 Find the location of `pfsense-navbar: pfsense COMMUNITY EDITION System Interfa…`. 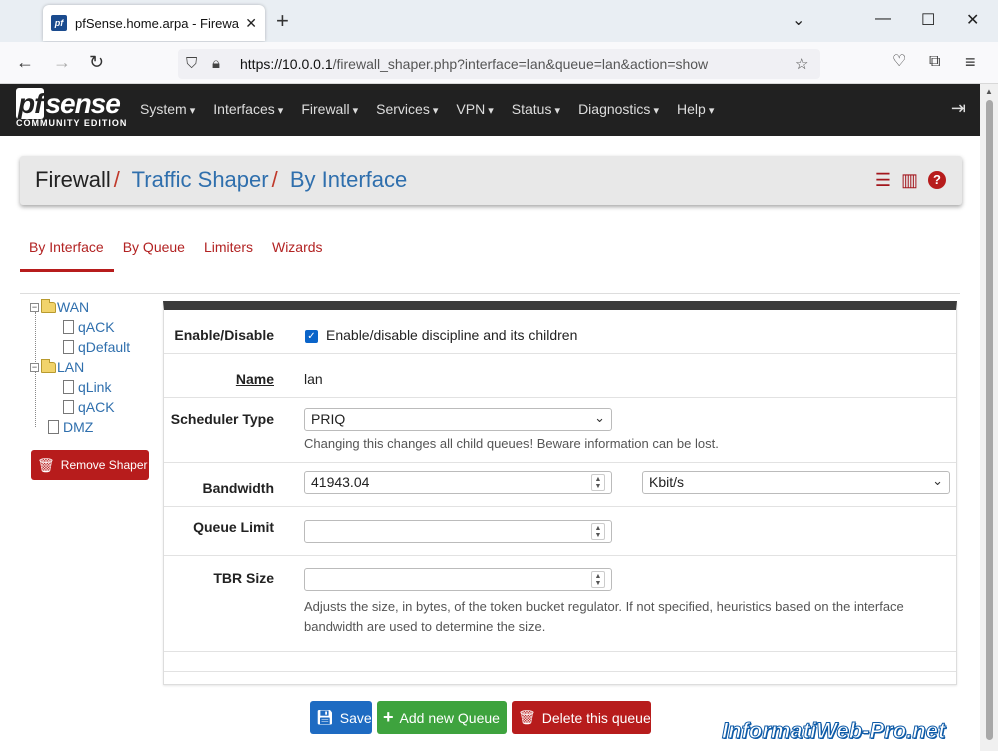

pfsense-navbar: pfsense COMMUNITY EDITION System Interfa… is located at coordinates (490, 110).